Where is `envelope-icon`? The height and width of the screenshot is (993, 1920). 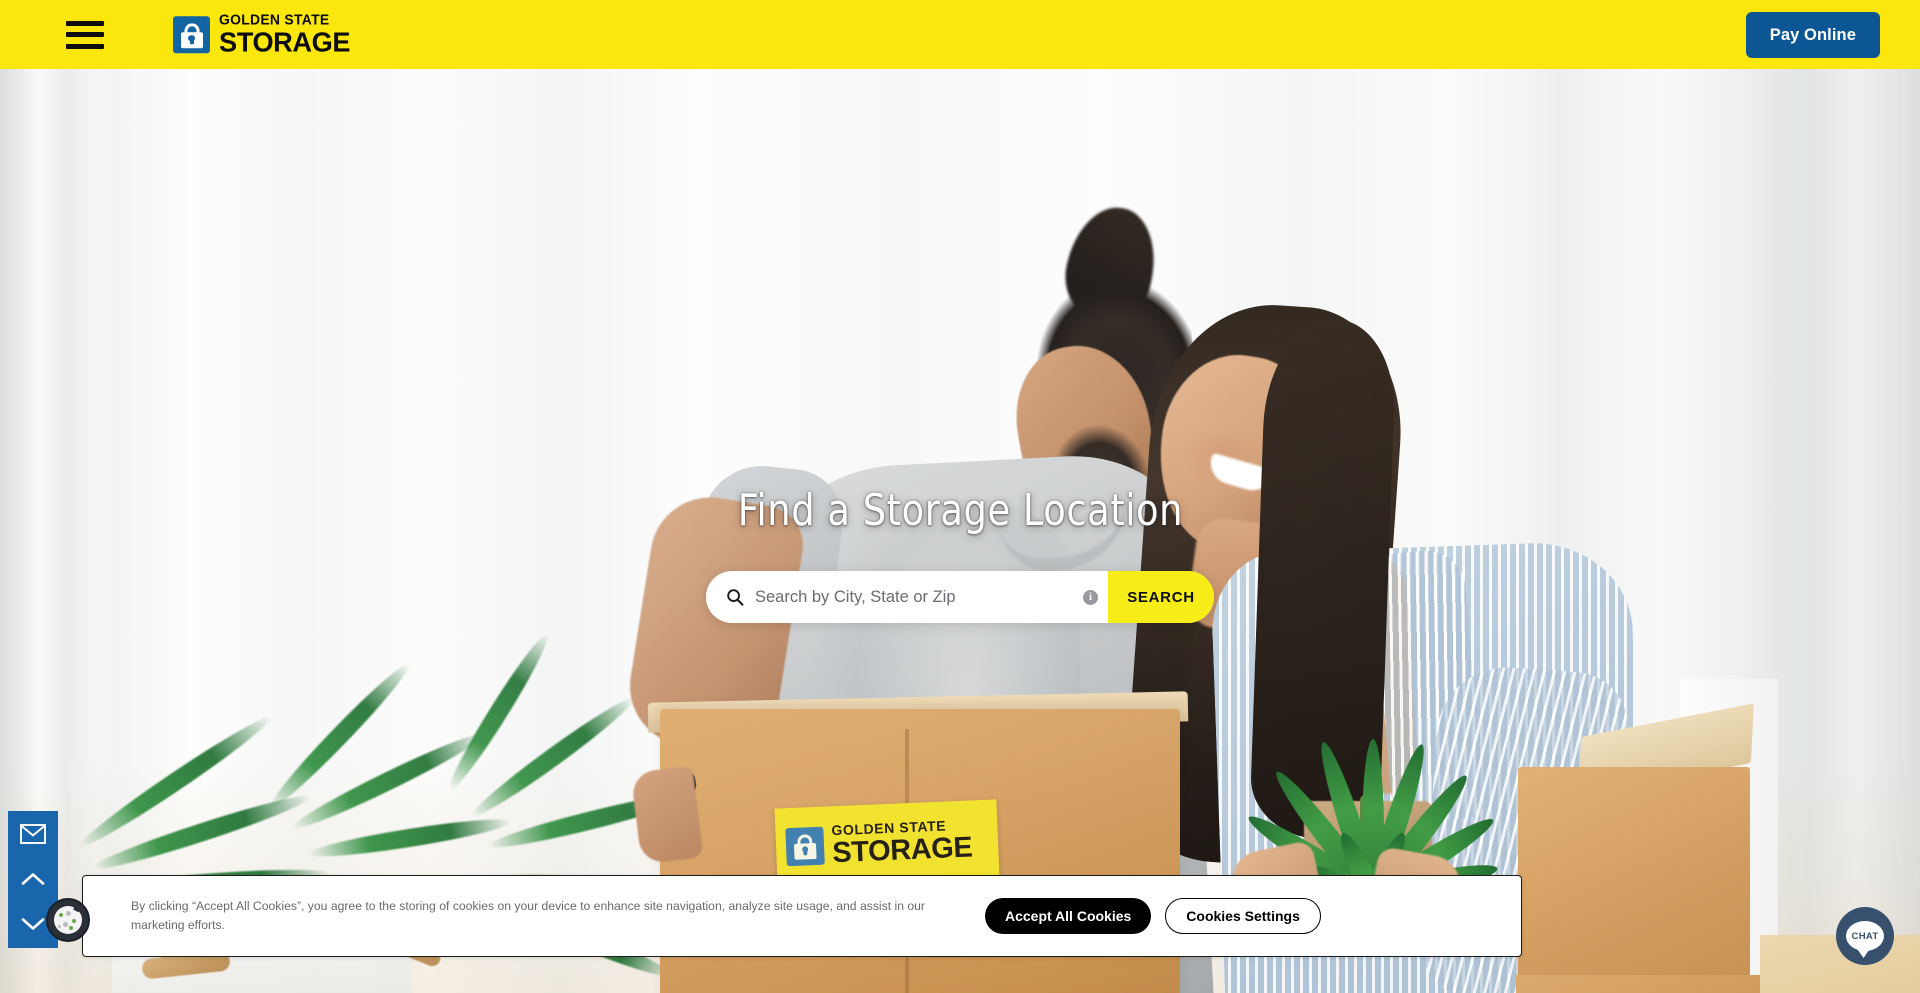 envelope-icon is located at coordinates (33, 833).